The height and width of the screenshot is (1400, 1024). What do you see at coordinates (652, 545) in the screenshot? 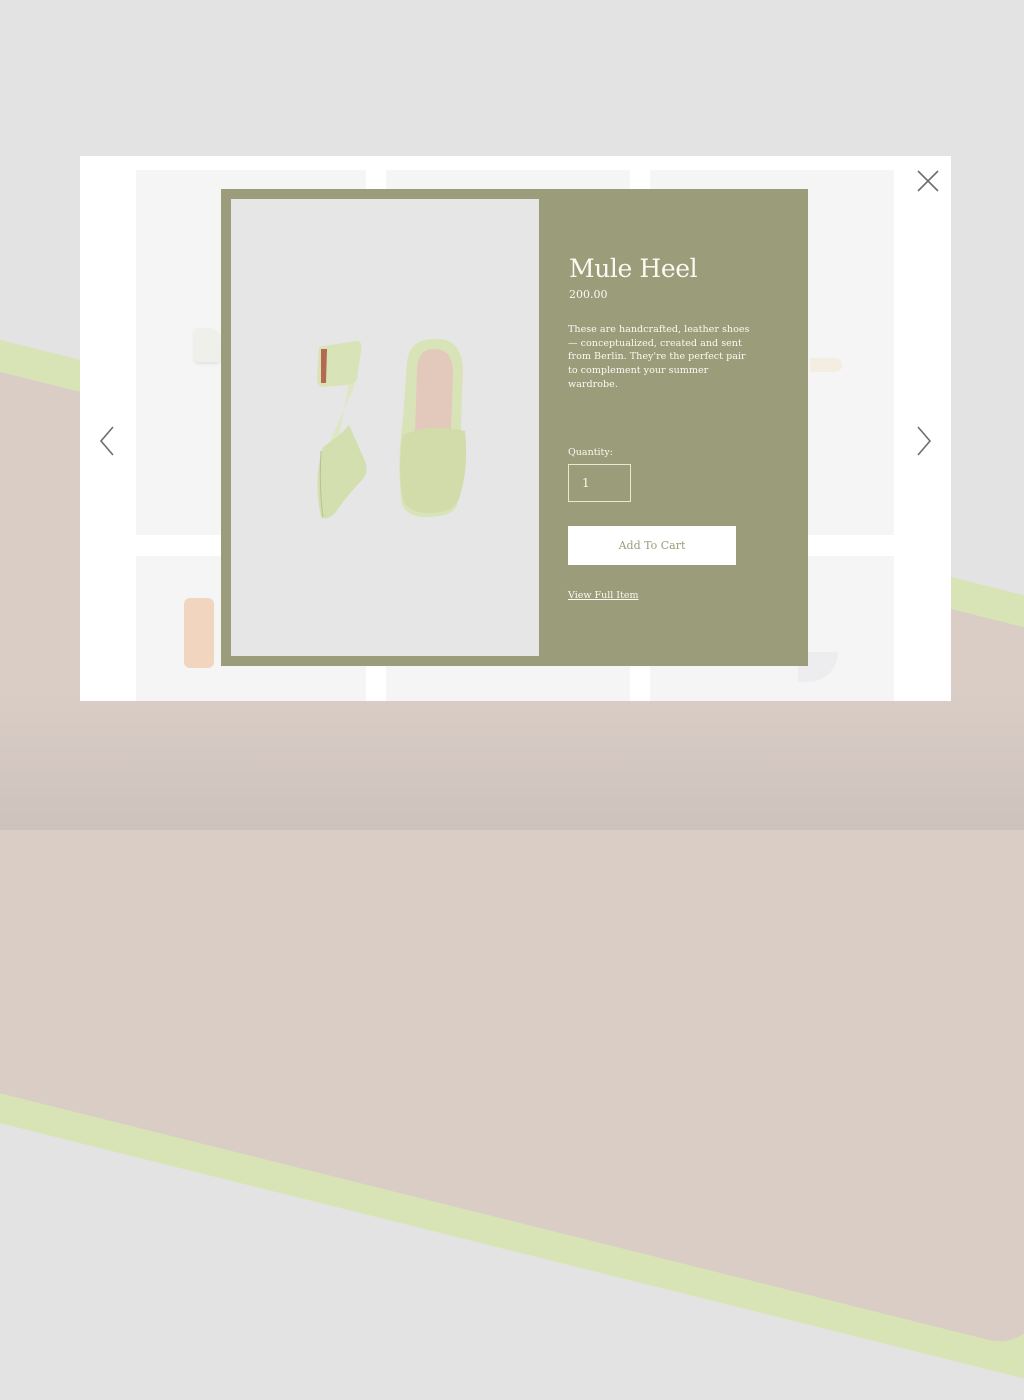
I see `add-to-cart-button: Add To Cart` at bounding box center [652, 545].